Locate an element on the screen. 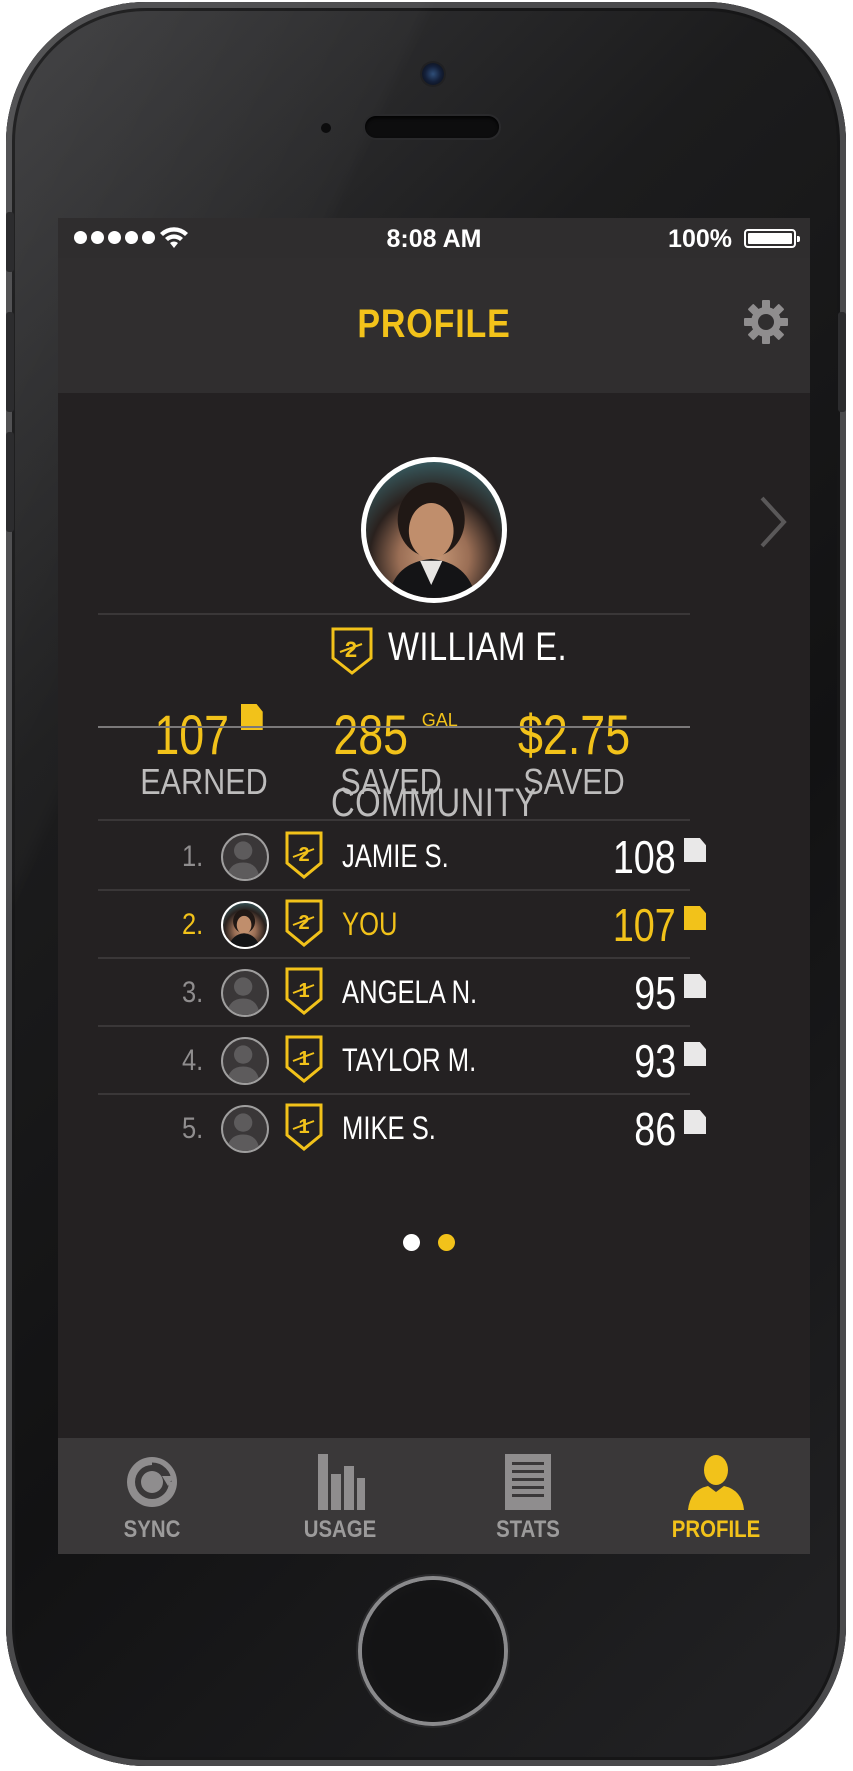 This screenshot has height=1771, width=853. tab-sync: SYNC is located at coordinates (152, 1496).